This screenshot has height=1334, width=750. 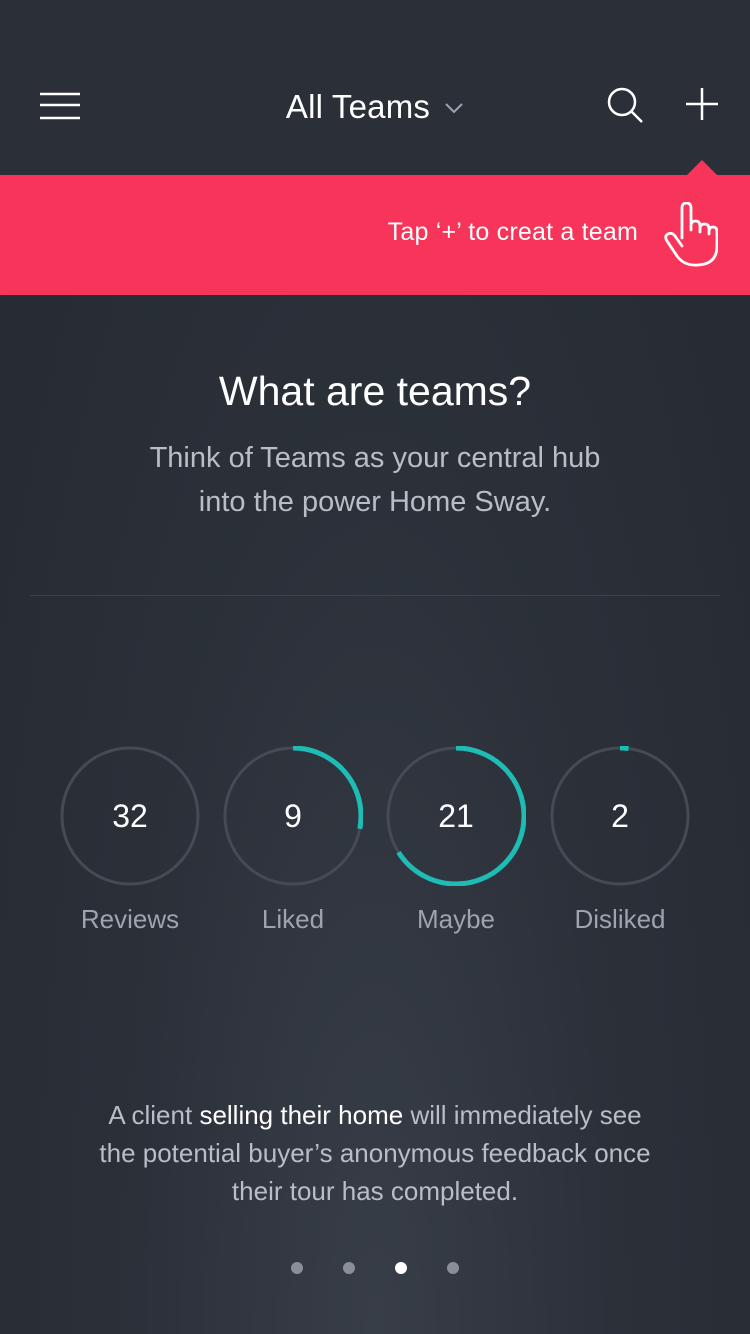 I want to click on search-icon, so click(x=625, y=105).